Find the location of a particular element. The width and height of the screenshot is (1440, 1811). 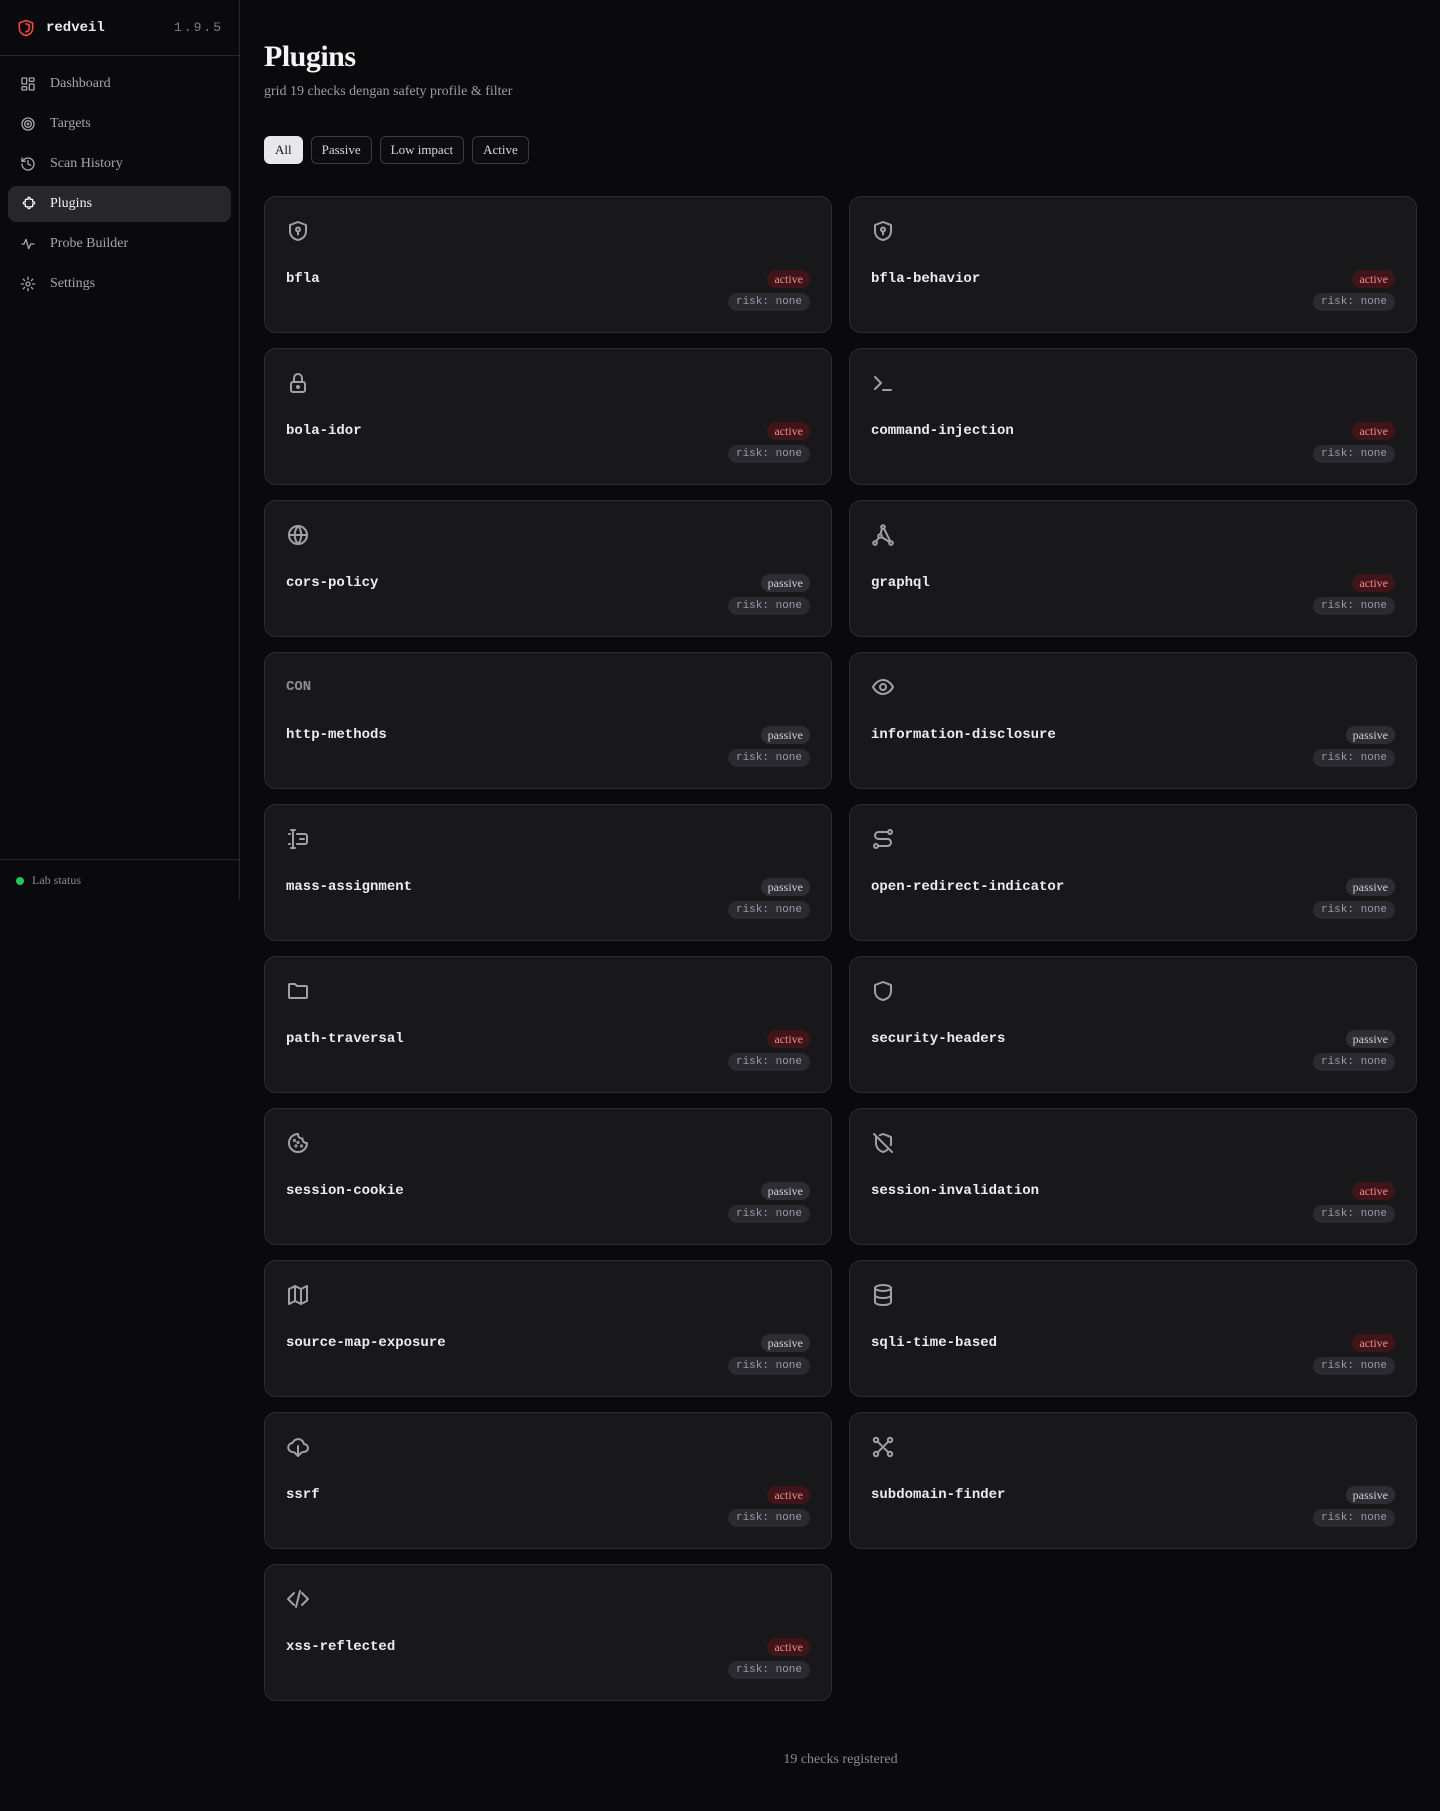

sidebar-item-scan-history: Scan History is located at coordinates (119, 164).